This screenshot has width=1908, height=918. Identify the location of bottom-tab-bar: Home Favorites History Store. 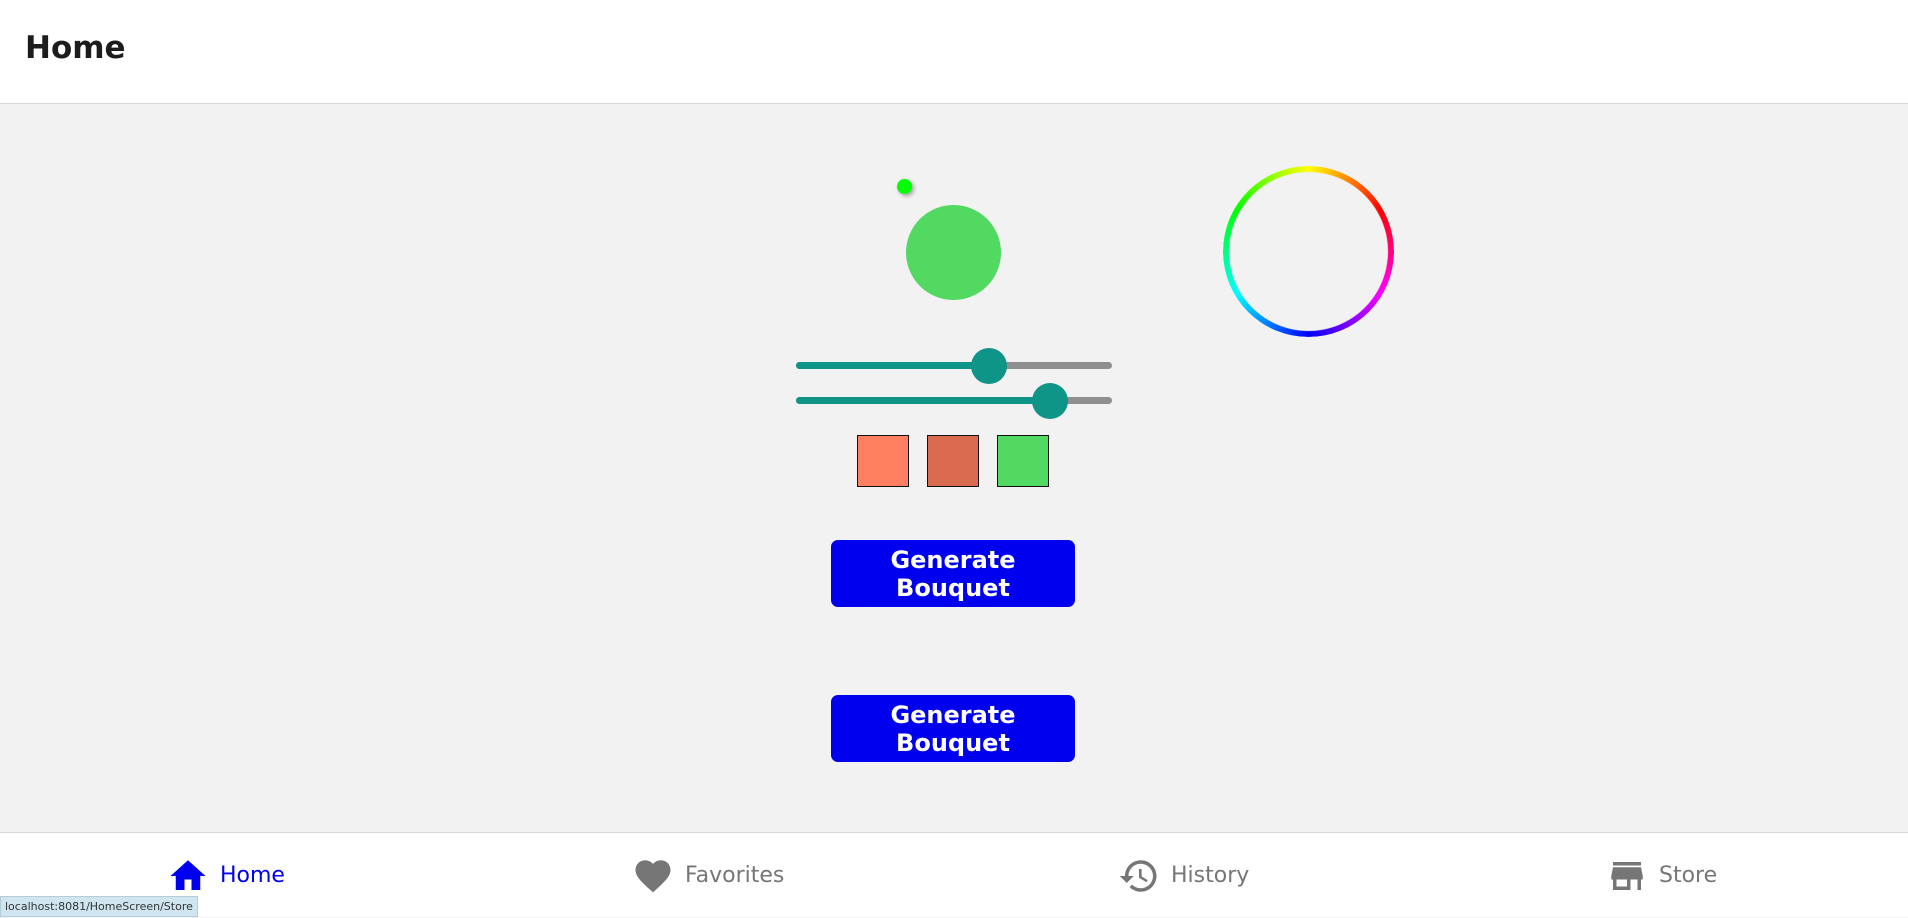
(954, 874).